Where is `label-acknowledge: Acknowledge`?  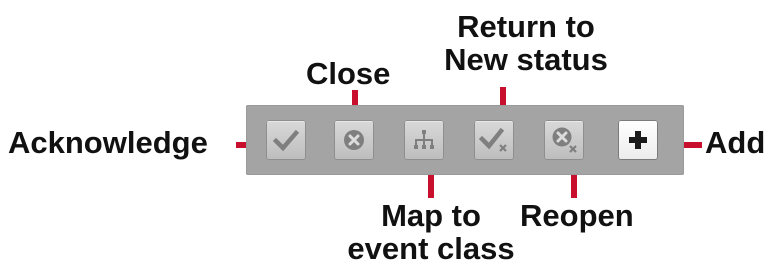 label-acknowledge: Acknowledge is located at coordinates (108, 142).